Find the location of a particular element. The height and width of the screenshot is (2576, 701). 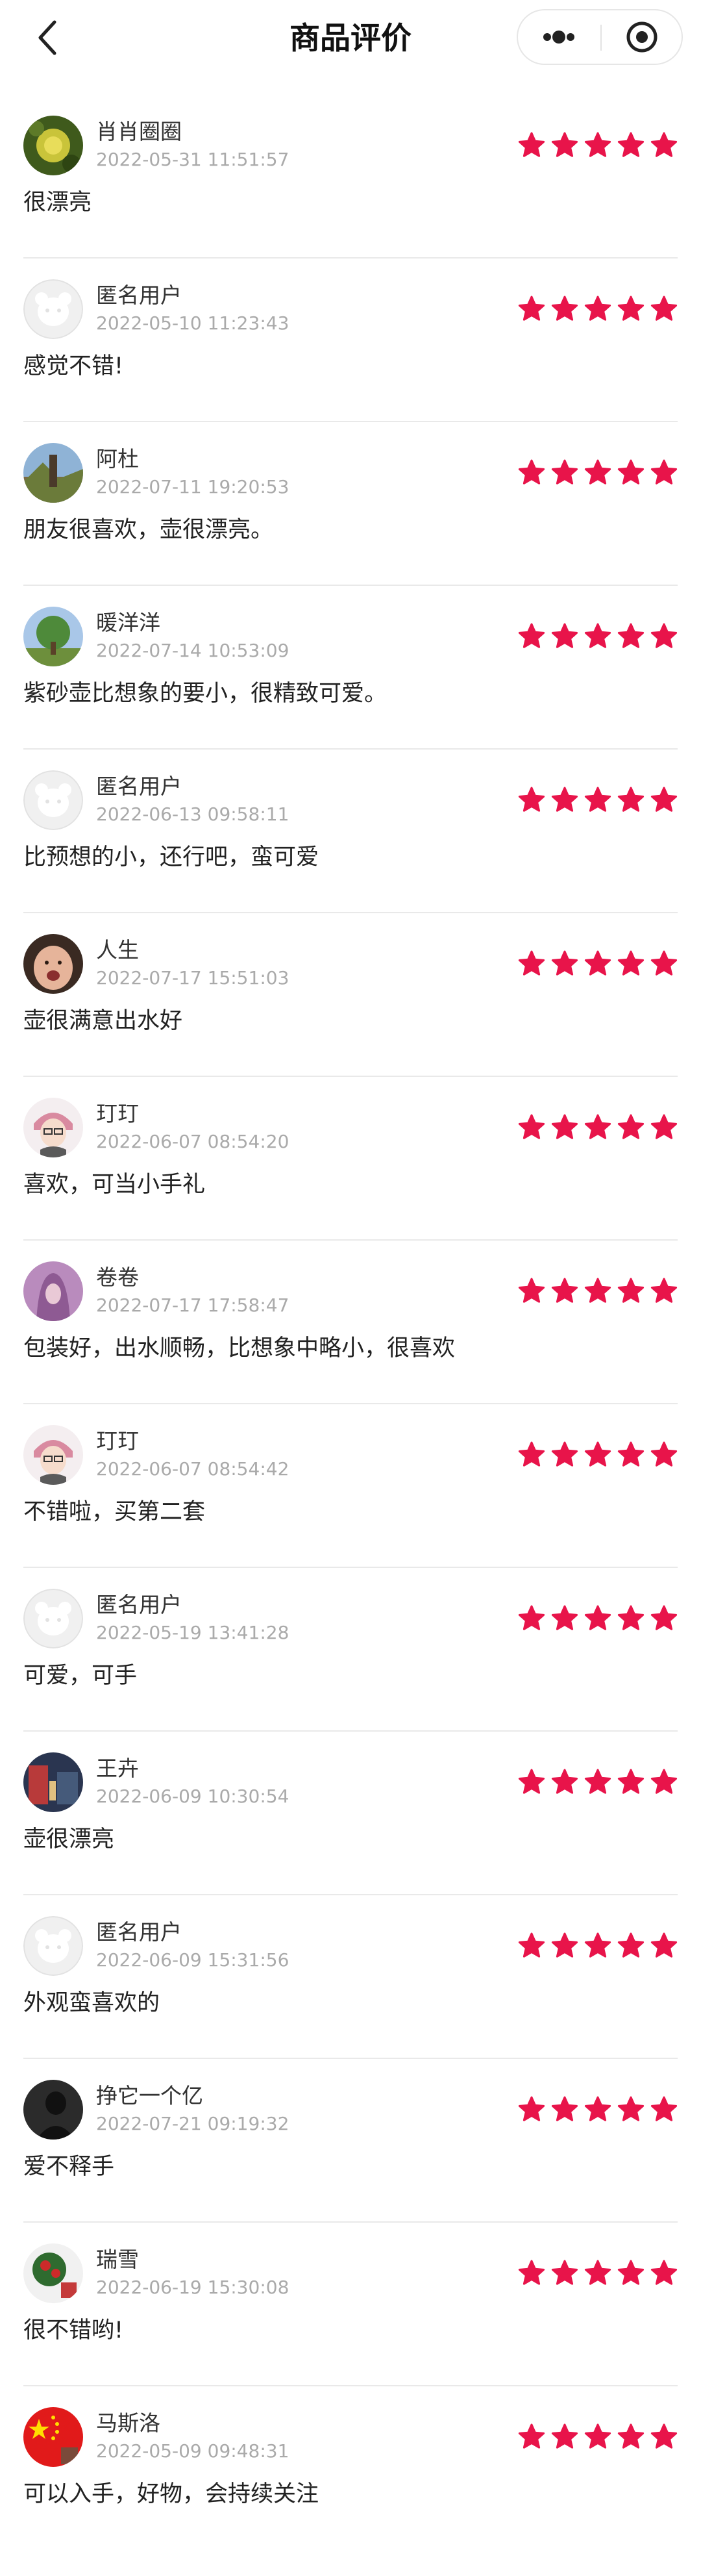

review-item: 人生 2022-07-17 15:51:03 壶很满意出水好 is located at coordinates (350, 1000).